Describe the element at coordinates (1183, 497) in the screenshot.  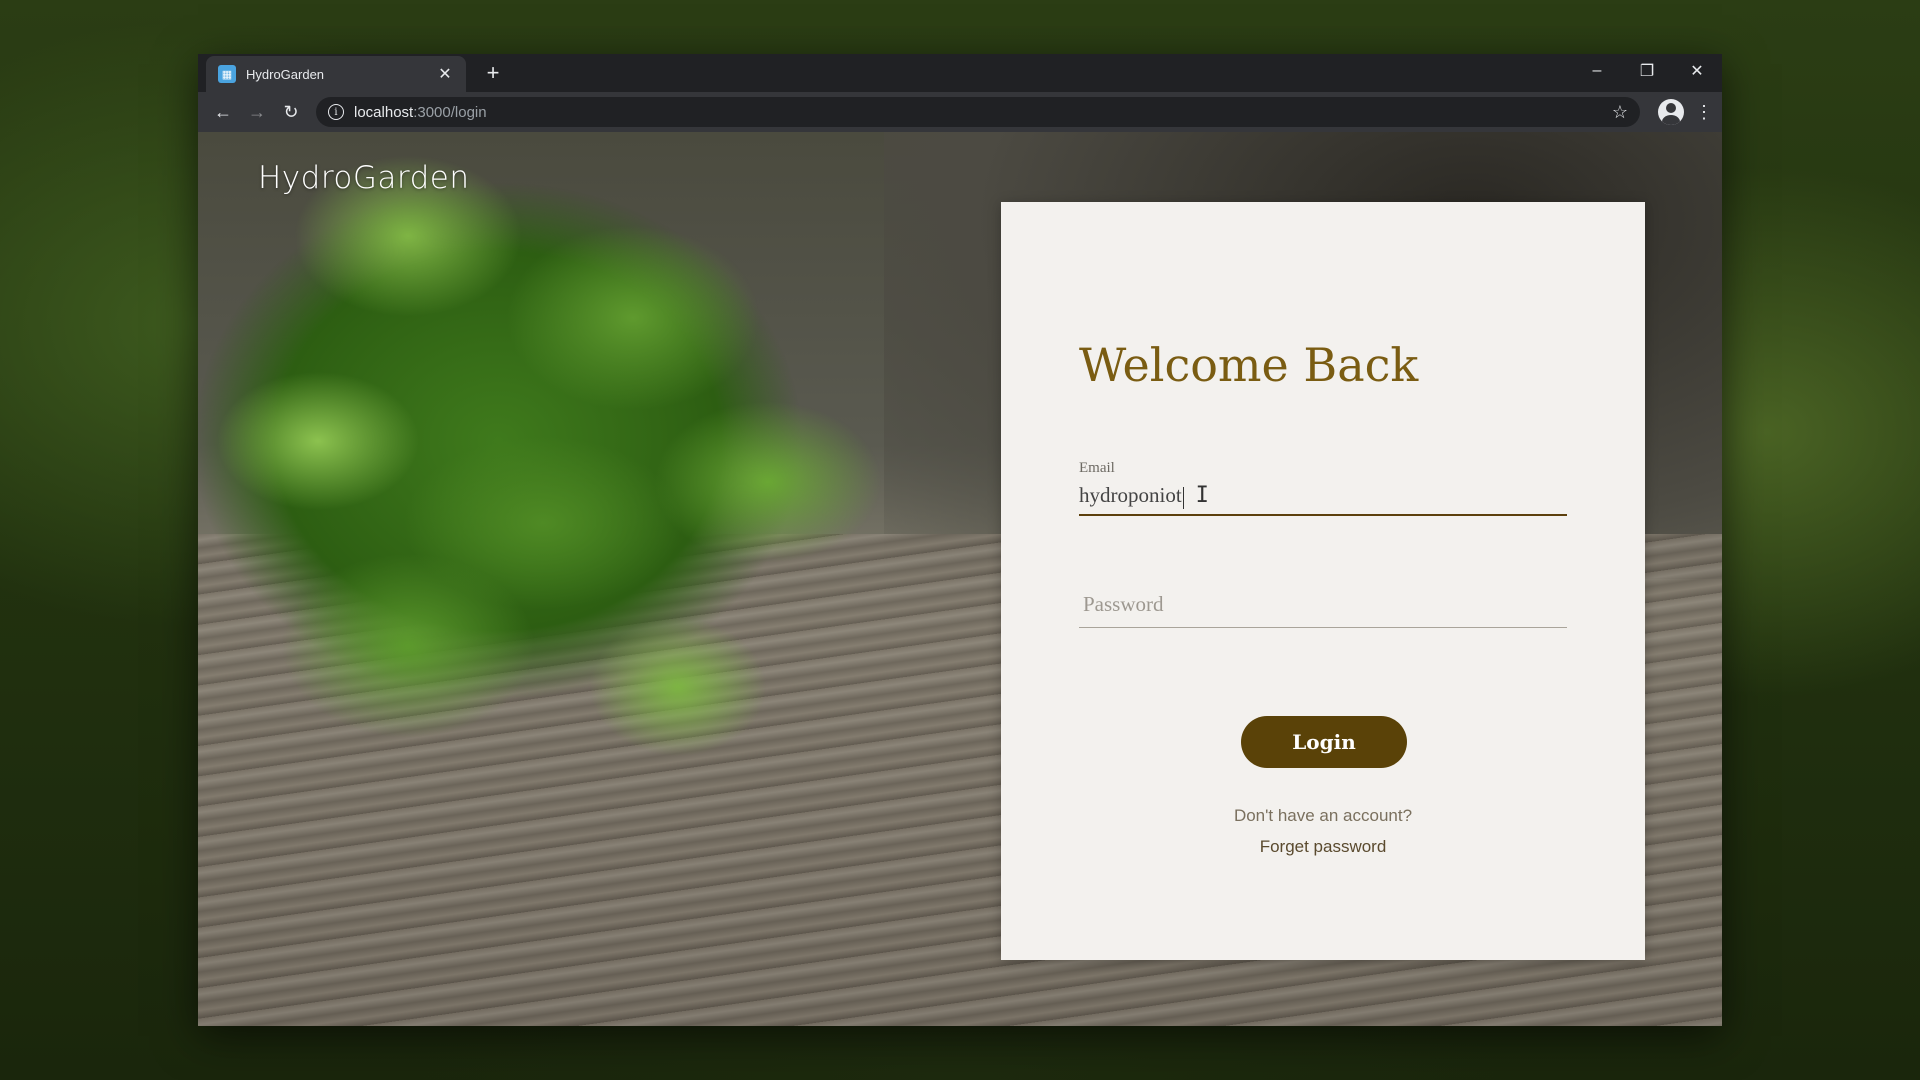
I see `text-caret` at that location.